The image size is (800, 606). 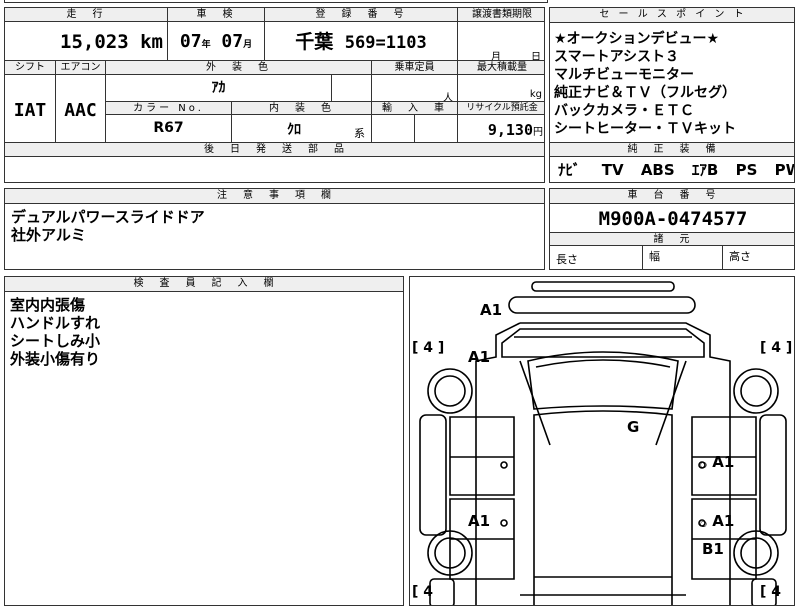 What do you see at coordinates (673, 219) in the screenshot?
I see `chassis-number: M900A-0474577` at bounding box center [673, 219].